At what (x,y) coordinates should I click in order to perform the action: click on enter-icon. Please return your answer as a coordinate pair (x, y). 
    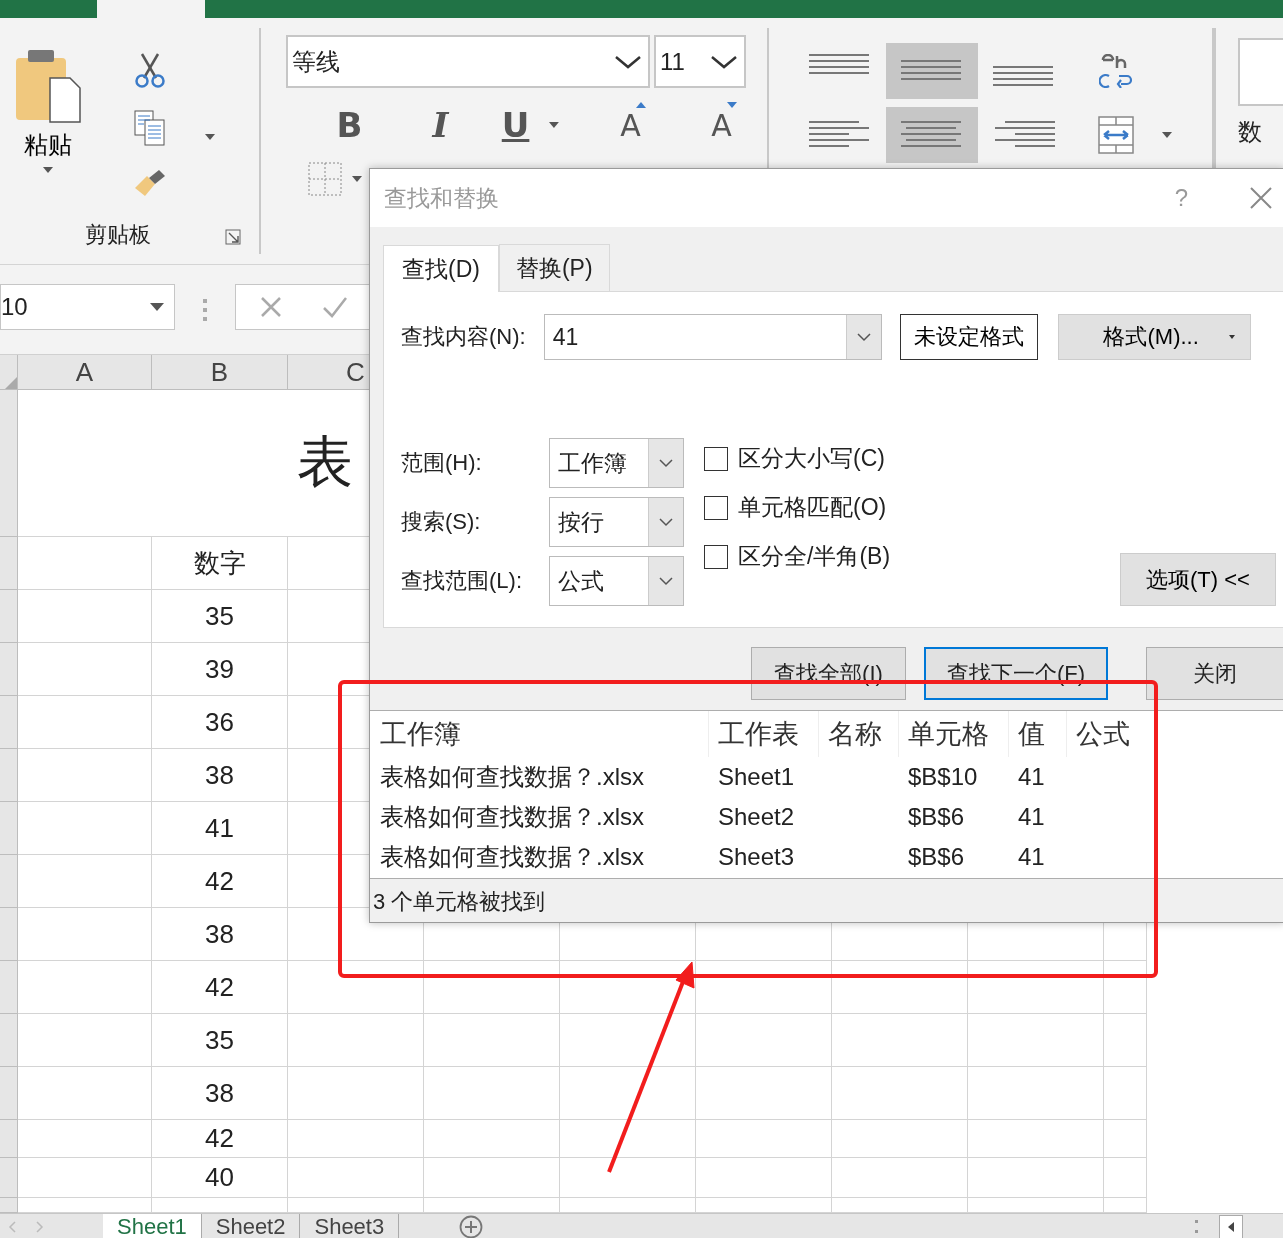
    Looking at the image, I should click on (335, 306).